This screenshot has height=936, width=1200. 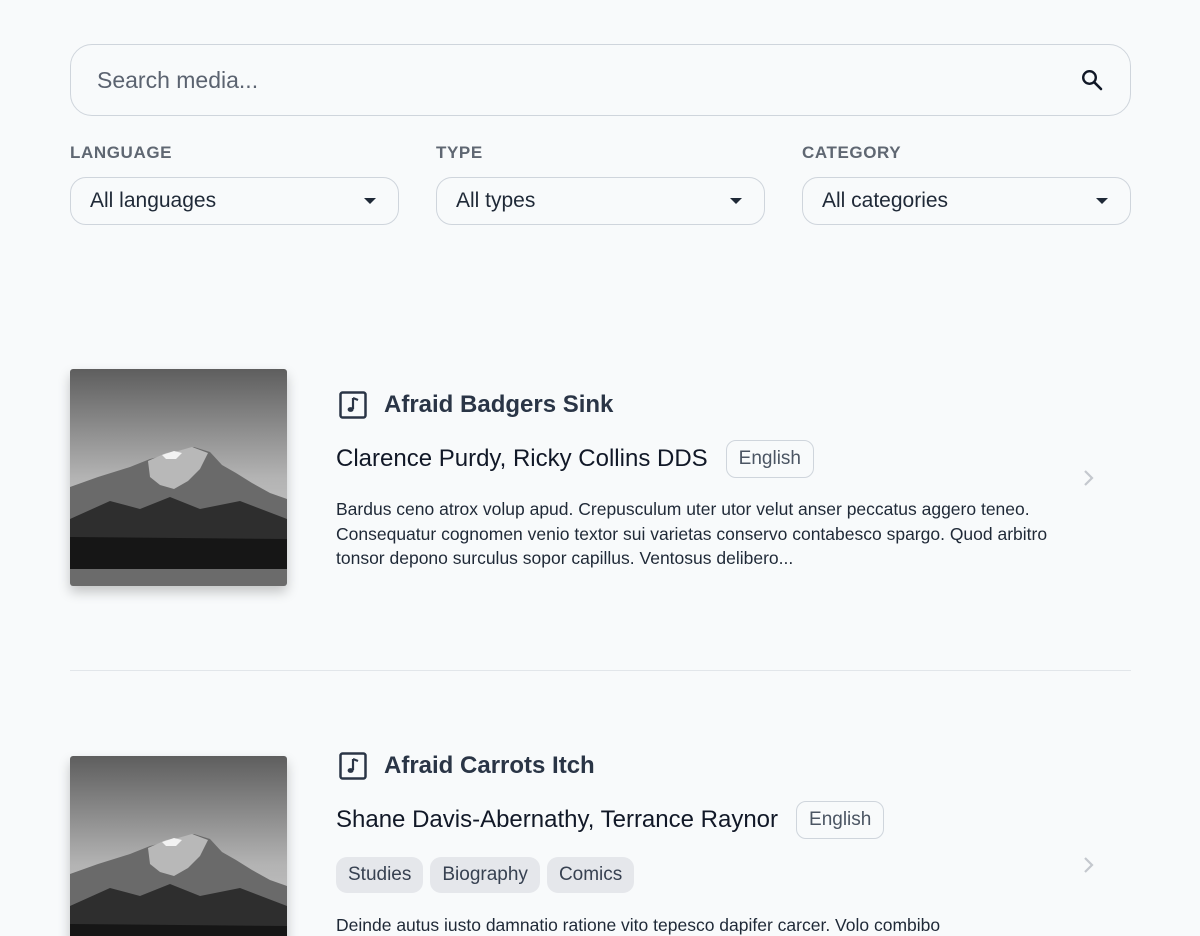 I want to click on search-input, so click(x=587, y=80).